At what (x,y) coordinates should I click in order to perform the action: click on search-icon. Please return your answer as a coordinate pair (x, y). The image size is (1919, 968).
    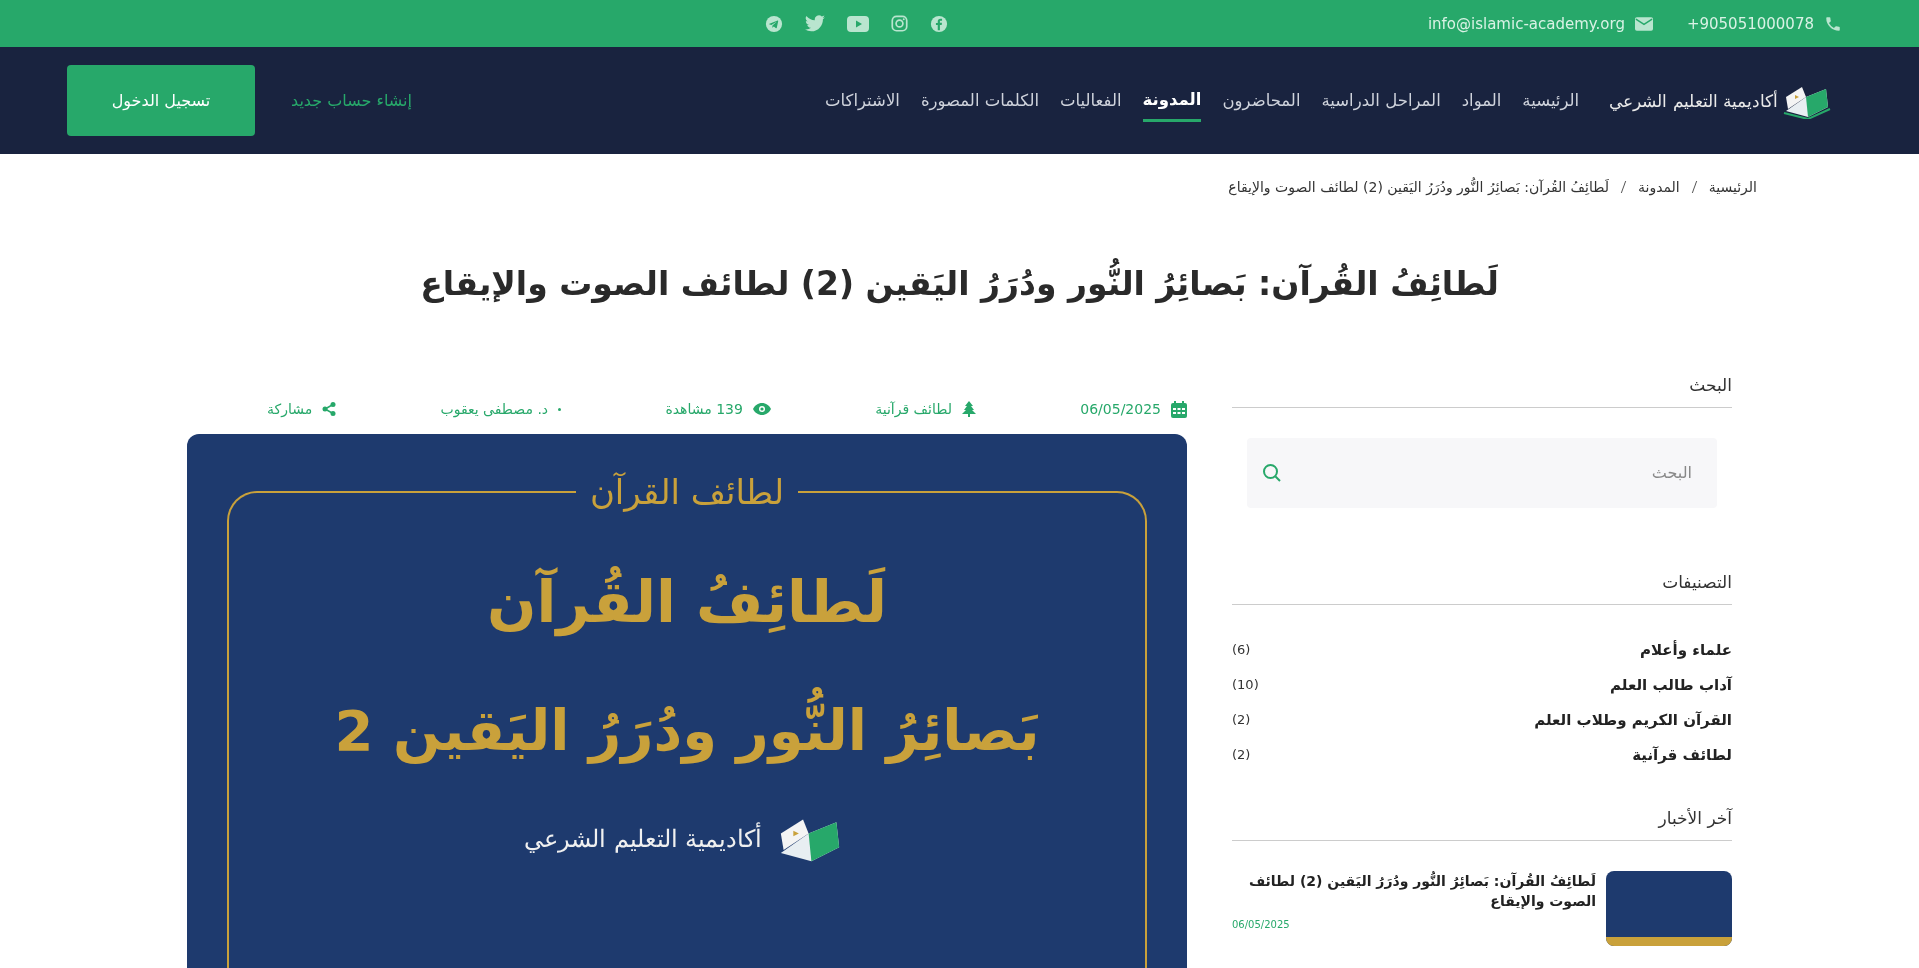
    Looking at the image, I should click on (1272, 472).